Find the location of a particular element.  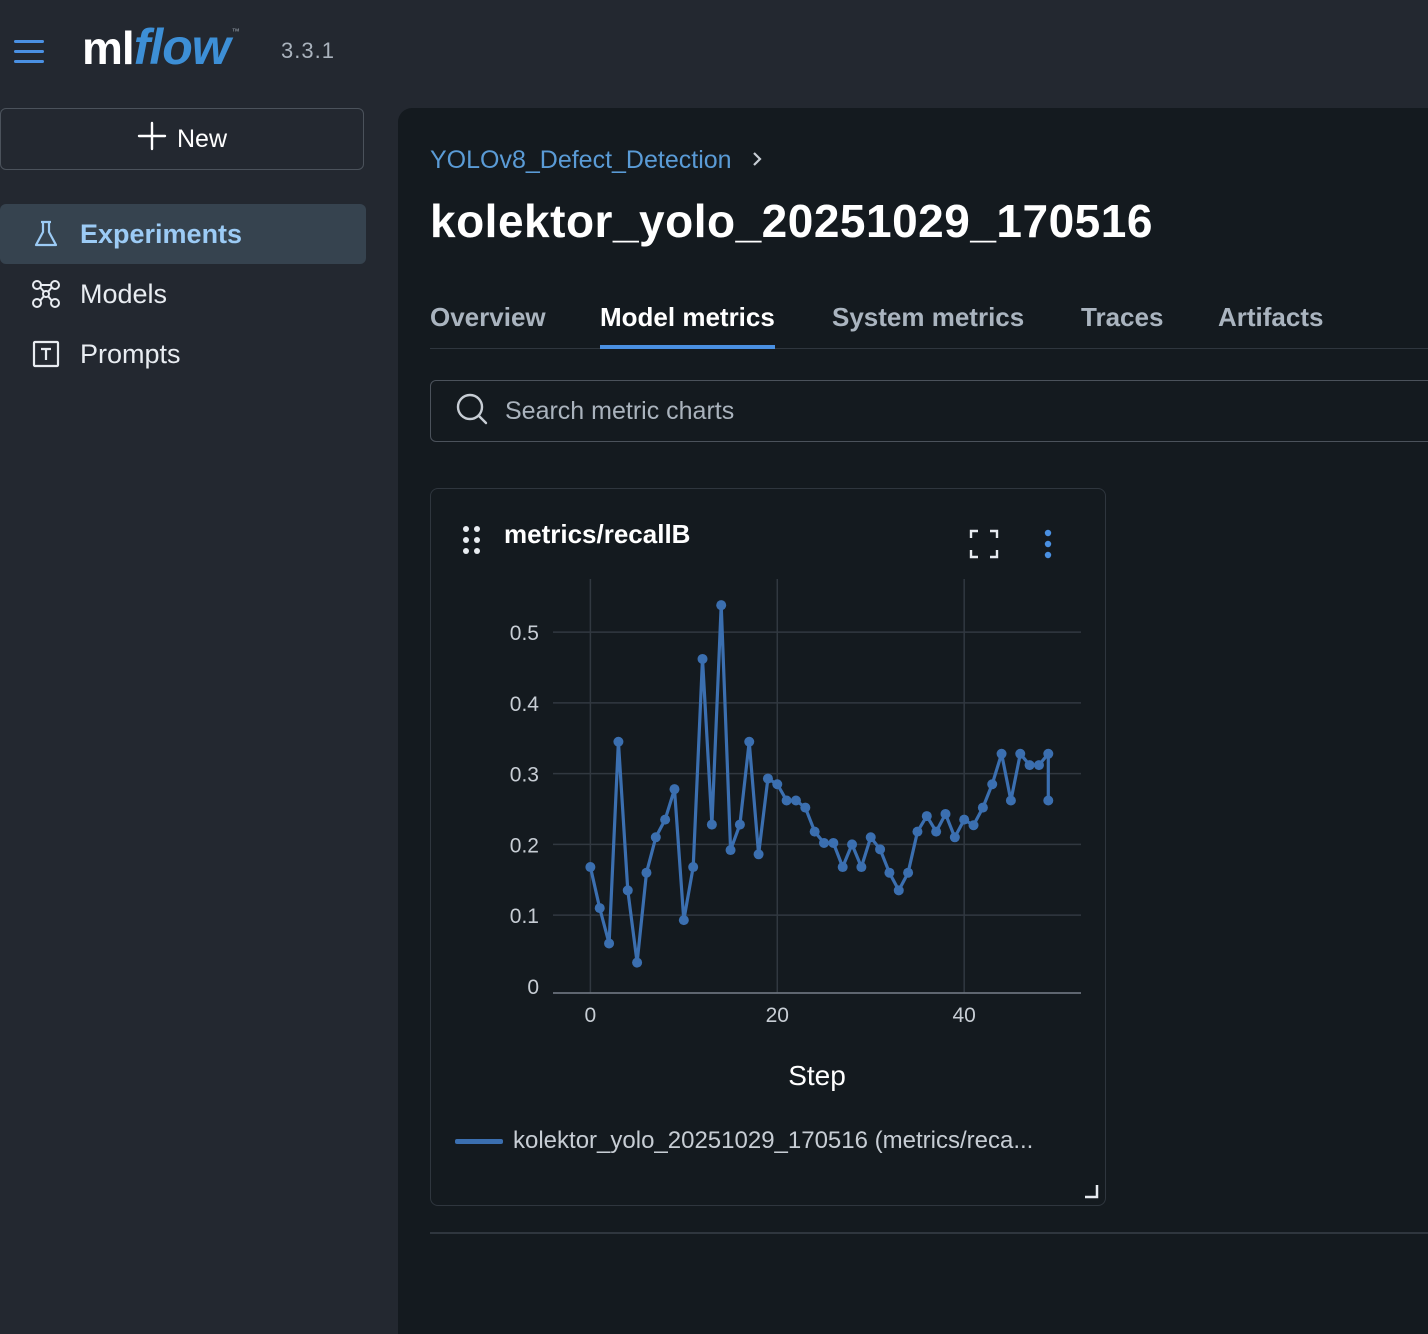

version-label: 3.3.1 is located at coordinates (308, 50).